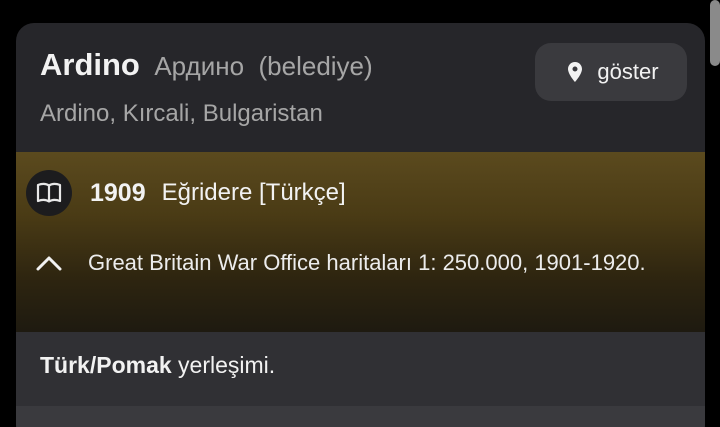 The height and width of the screenshot is (427, 720). I want to click on place-alt-name: Ардино, so click(199, 66).